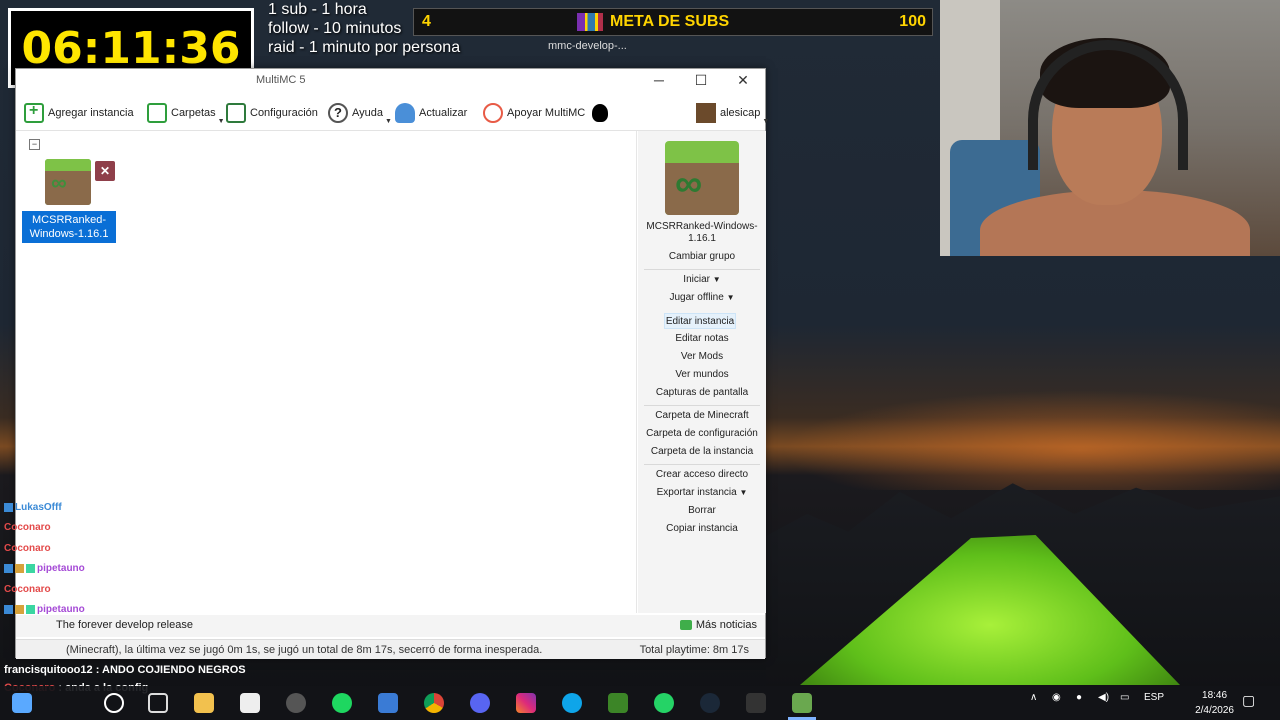 The height and width of the screenshot is (720, 1280). What do you see at coordinates (22, 703) in the screenshot?
I see `start-icon` at bounding box center [22, 703].